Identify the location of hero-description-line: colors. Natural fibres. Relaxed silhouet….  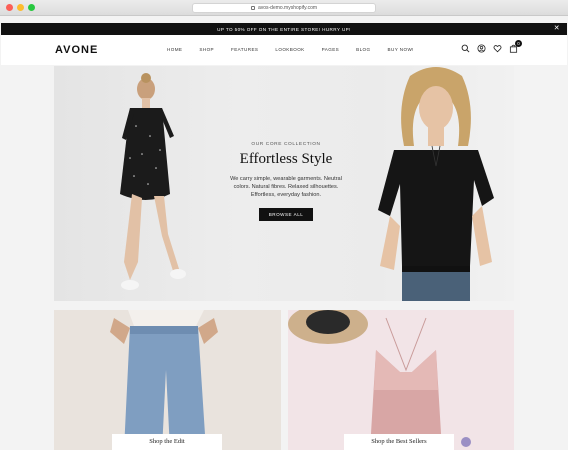
(286, 187).